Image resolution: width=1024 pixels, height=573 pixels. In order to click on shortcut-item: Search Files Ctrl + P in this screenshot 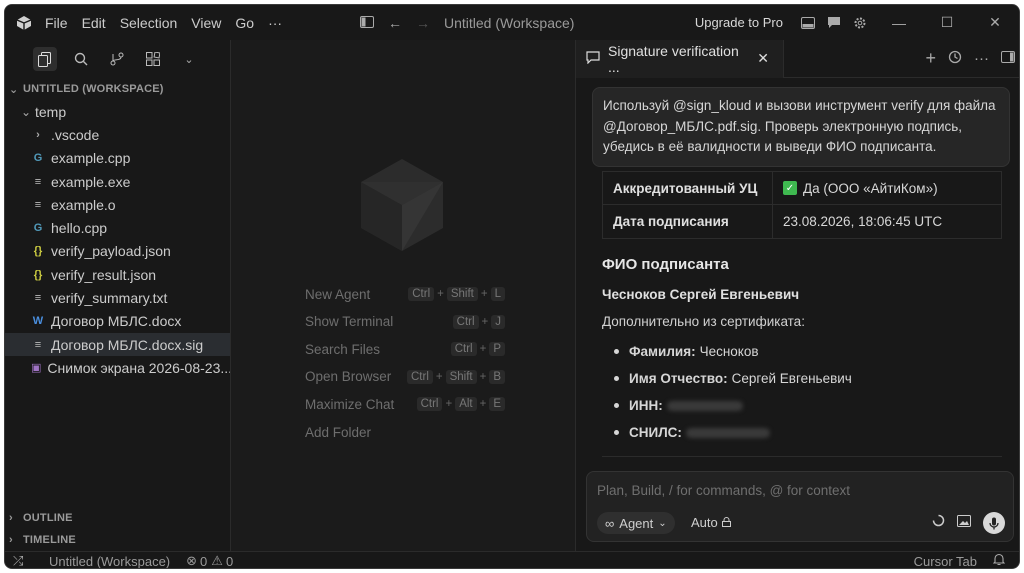, I will do `click(405, 349)`.